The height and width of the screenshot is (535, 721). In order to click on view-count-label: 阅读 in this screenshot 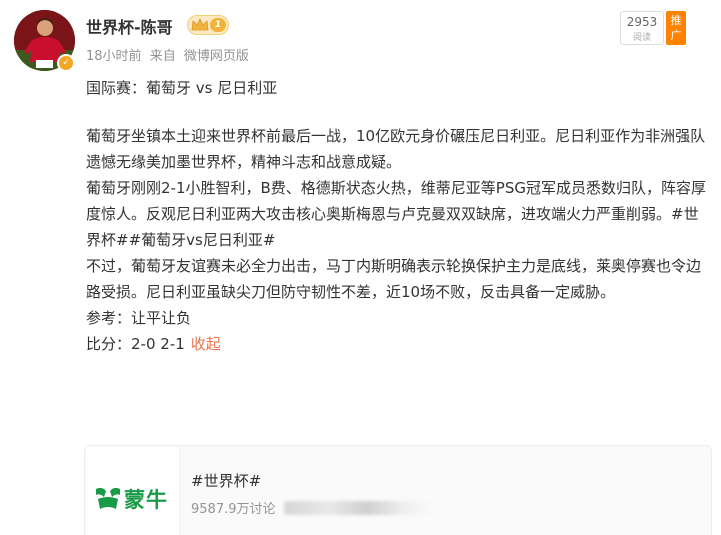, I will do `click(641, 38)`.